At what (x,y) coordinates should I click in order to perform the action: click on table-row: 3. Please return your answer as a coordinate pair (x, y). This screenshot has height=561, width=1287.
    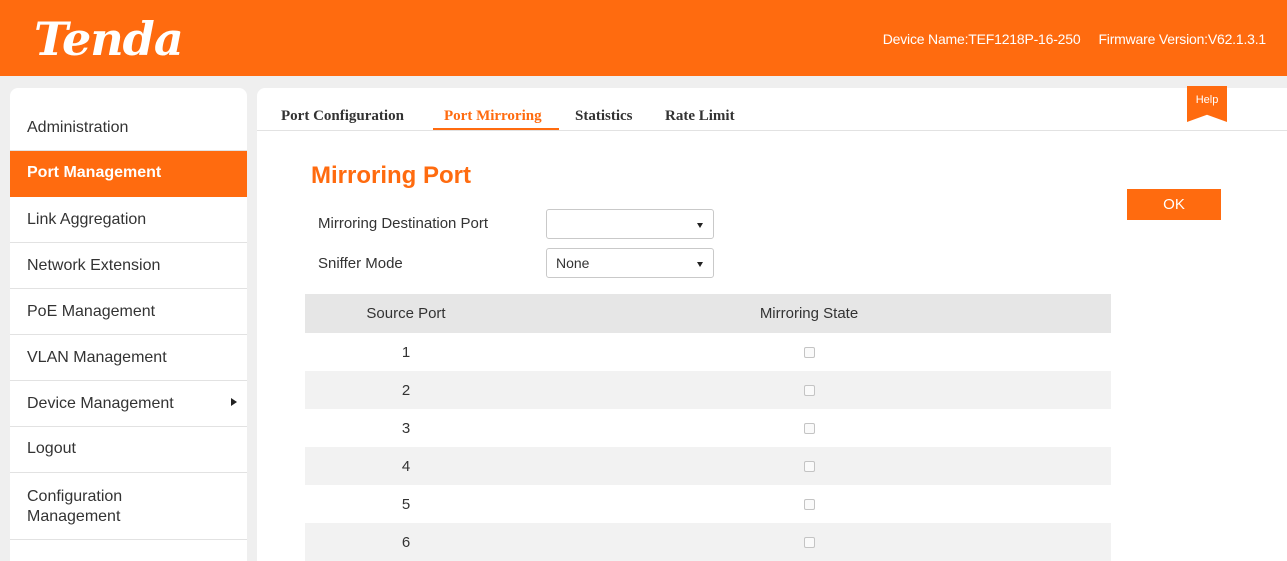
    Looking at the image, I should click on (708, 428).